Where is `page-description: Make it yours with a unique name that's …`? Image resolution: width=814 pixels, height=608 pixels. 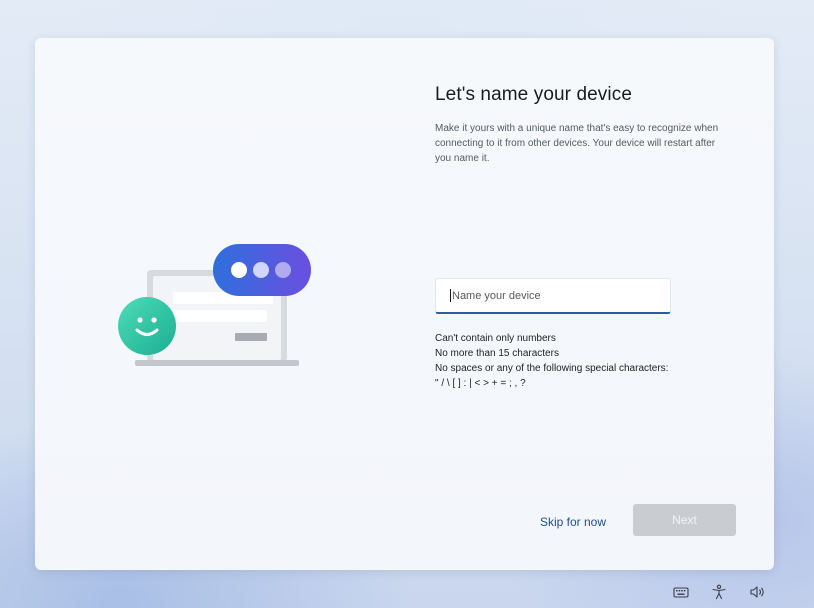
page-description: Make it yours with a unique name that's … is located at coordinates (577, 143).